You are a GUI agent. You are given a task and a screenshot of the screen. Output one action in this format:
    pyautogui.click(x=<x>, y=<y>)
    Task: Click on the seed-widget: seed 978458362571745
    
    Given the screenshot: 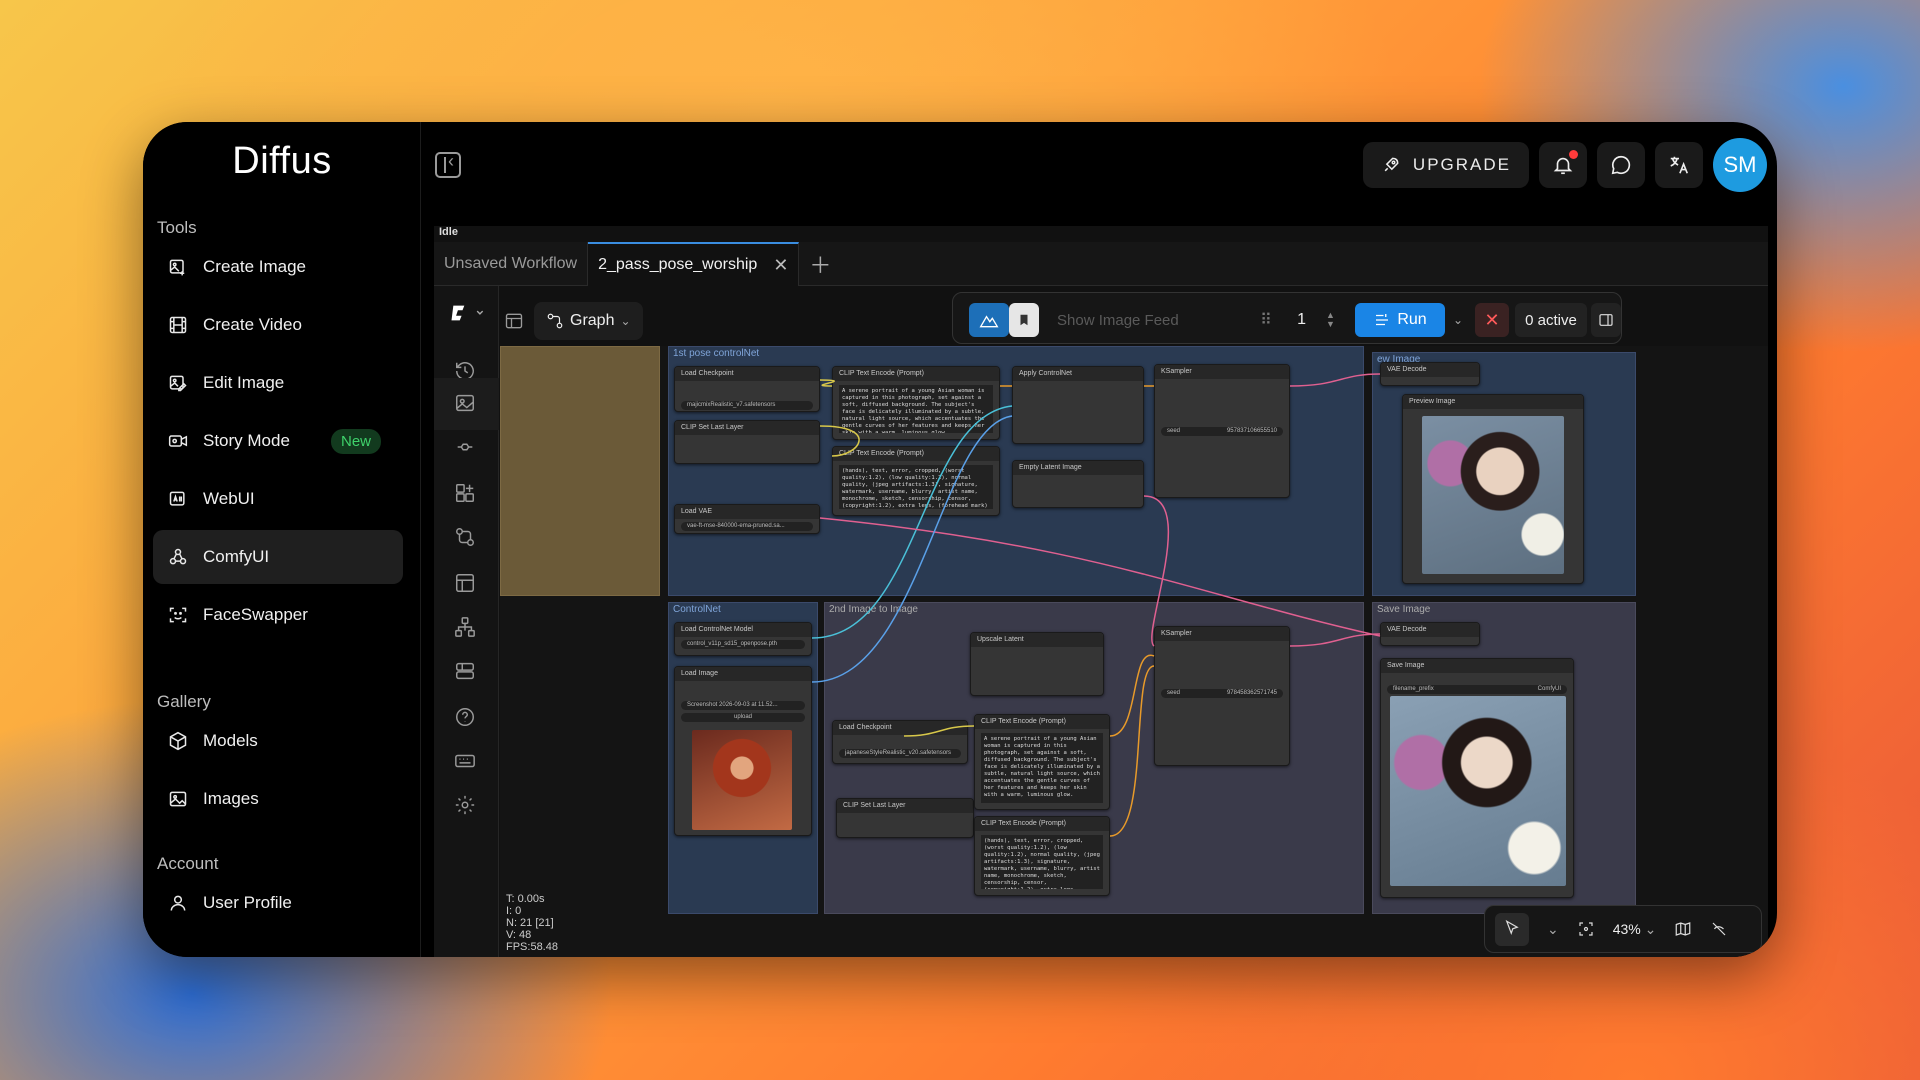 What is the action you would take?
    pyautogui.click(x=1222, y=693)
    